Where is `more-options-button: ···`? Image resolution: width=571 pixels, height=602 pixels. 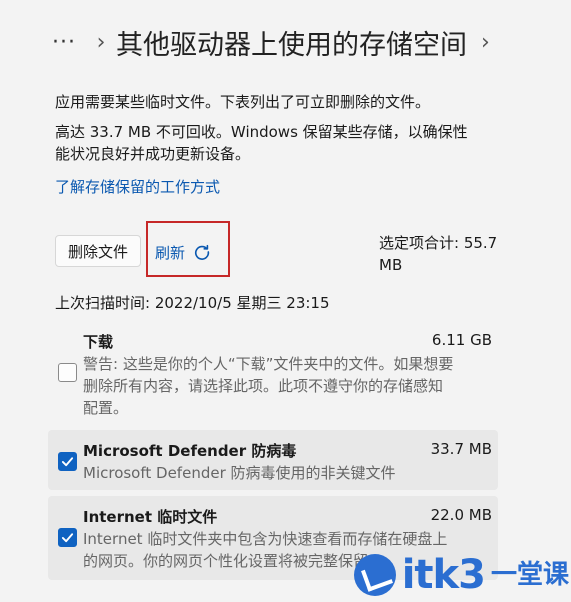
more-options-button: ··· is located at coordinates (69, 42).